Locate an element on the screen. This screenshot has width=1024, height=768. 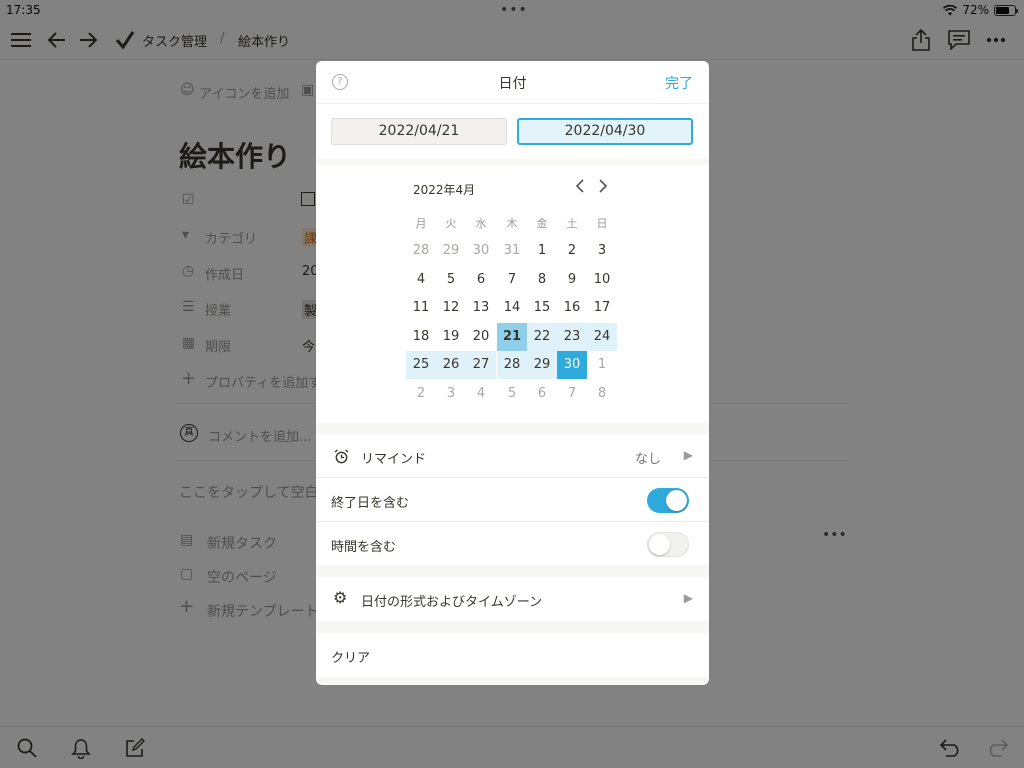
calendar-day: 18 is located at coordinates (421, 337).